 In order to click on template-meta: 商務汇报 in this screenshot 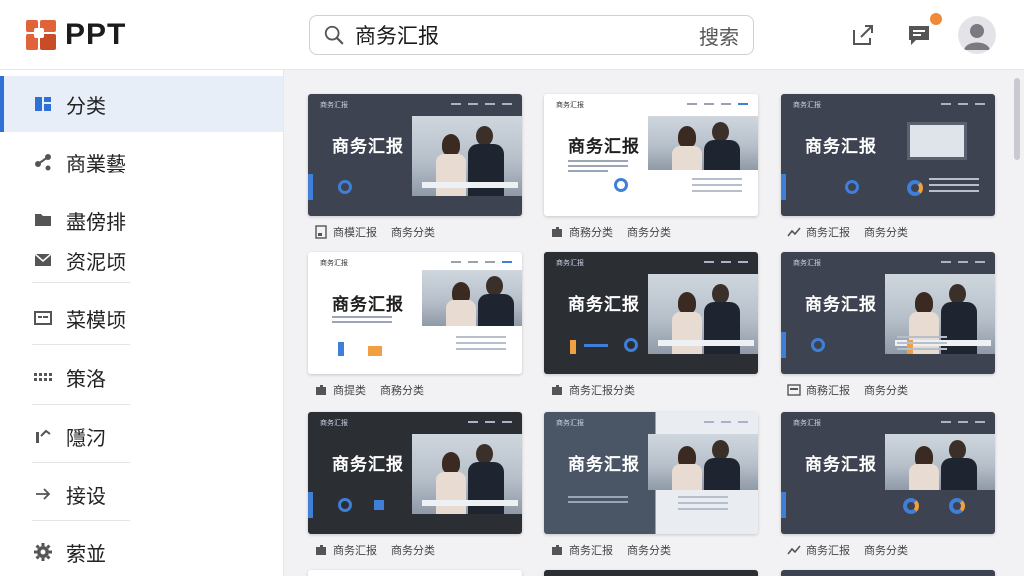, I will do `click(828, 390)`.